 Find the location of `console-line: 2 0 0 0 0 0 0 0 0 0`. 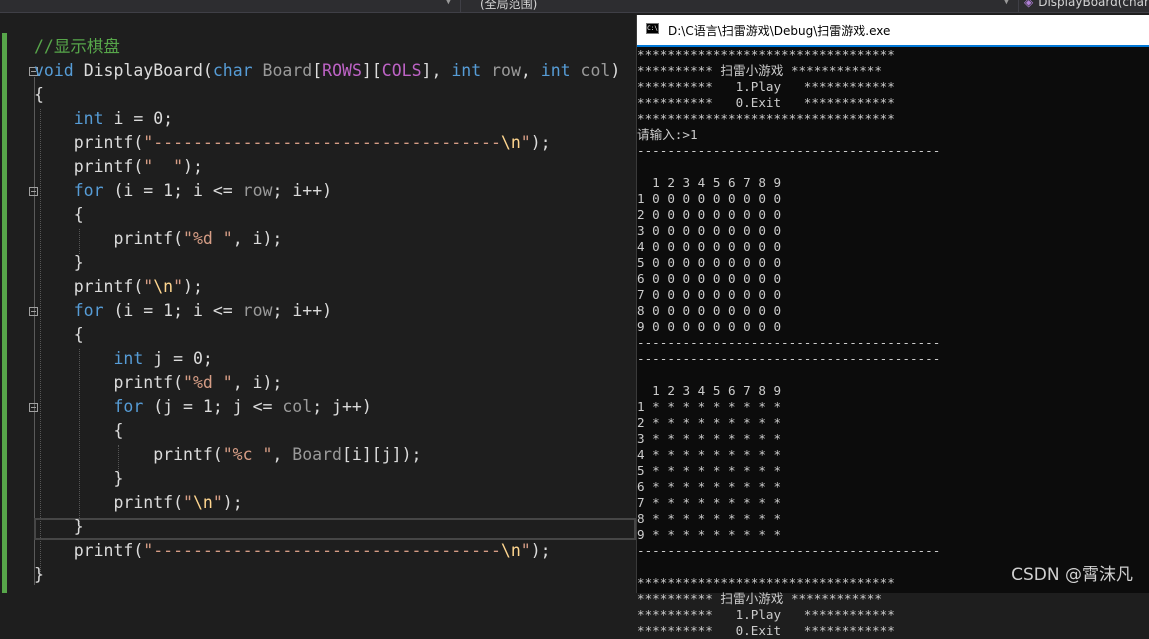

console-line: 2 0 0 0 0 0 0 0 0 0 is located at coordinates (709, 214).